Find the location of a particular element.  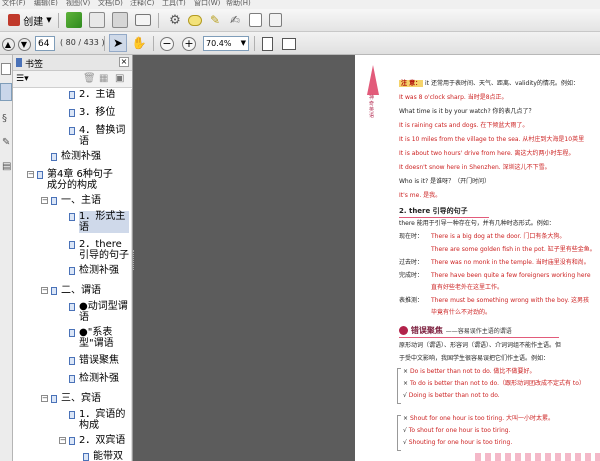

bookmark-item: 1．宾语的构成 is located at coordinates (105, 420).